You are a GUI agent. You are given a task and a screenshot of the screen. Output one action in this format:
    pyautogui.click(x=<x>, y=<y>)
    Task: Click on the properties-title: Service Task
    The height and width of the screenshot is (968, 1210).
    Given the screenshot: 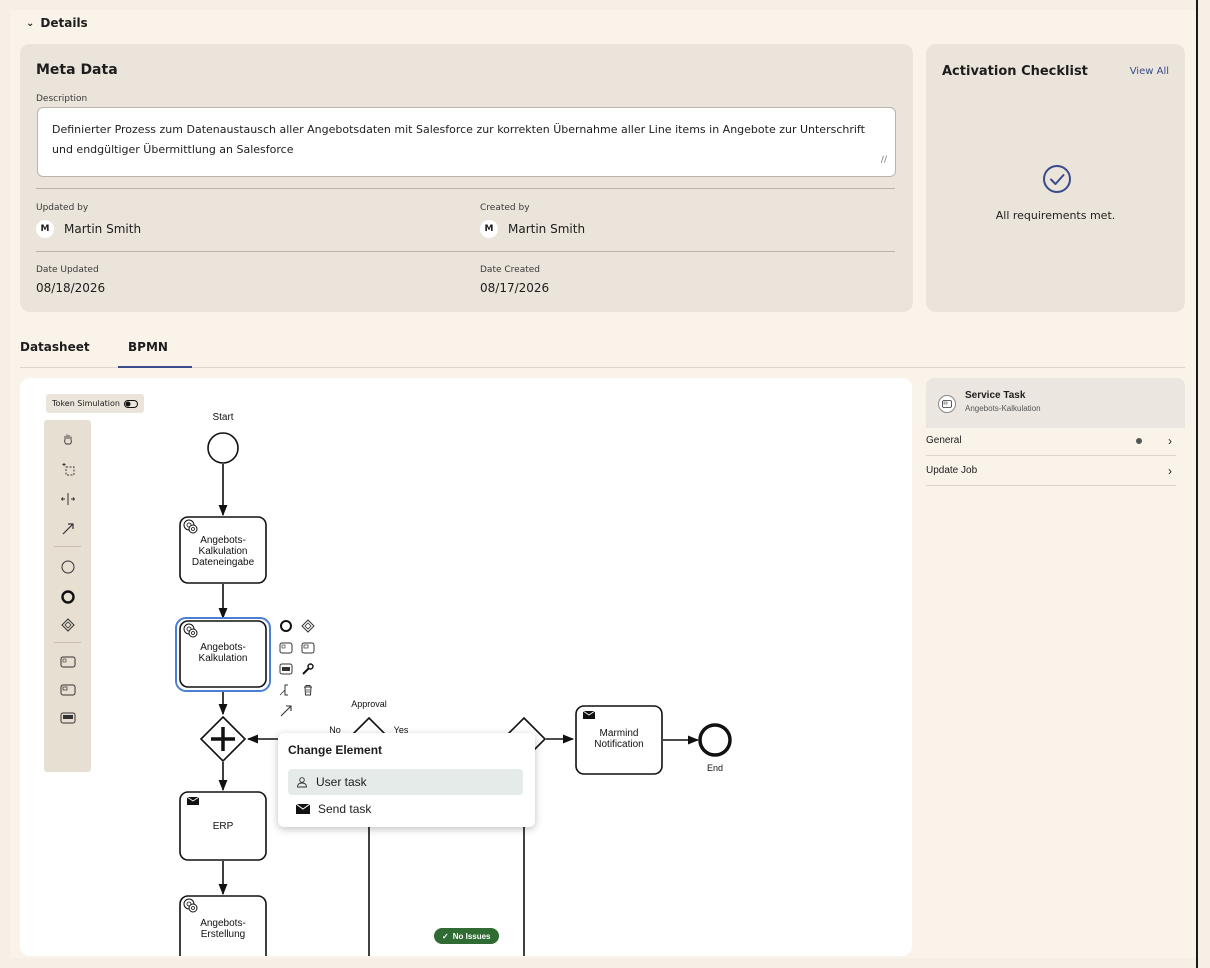 What is the action you would take?
    pyautogui.click(x=995, y=395)
    